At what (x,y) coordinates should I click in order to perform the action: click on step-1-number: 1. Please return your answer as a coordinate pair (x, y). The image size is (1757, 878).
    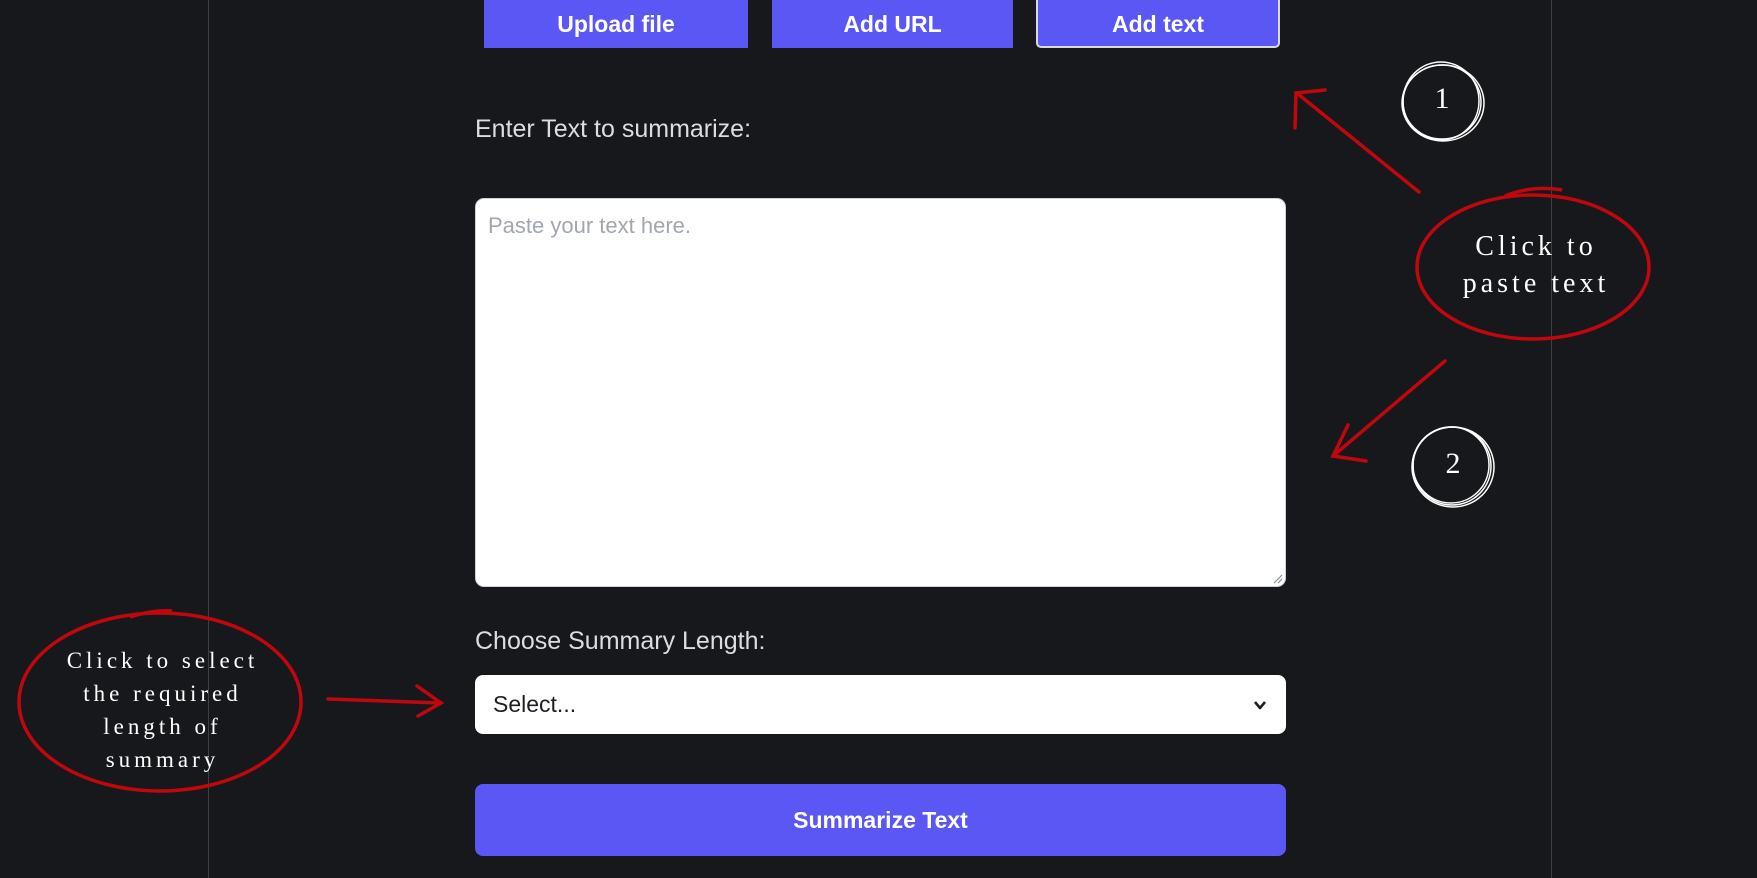
    Looking at the image, I should click on (1442, 98).